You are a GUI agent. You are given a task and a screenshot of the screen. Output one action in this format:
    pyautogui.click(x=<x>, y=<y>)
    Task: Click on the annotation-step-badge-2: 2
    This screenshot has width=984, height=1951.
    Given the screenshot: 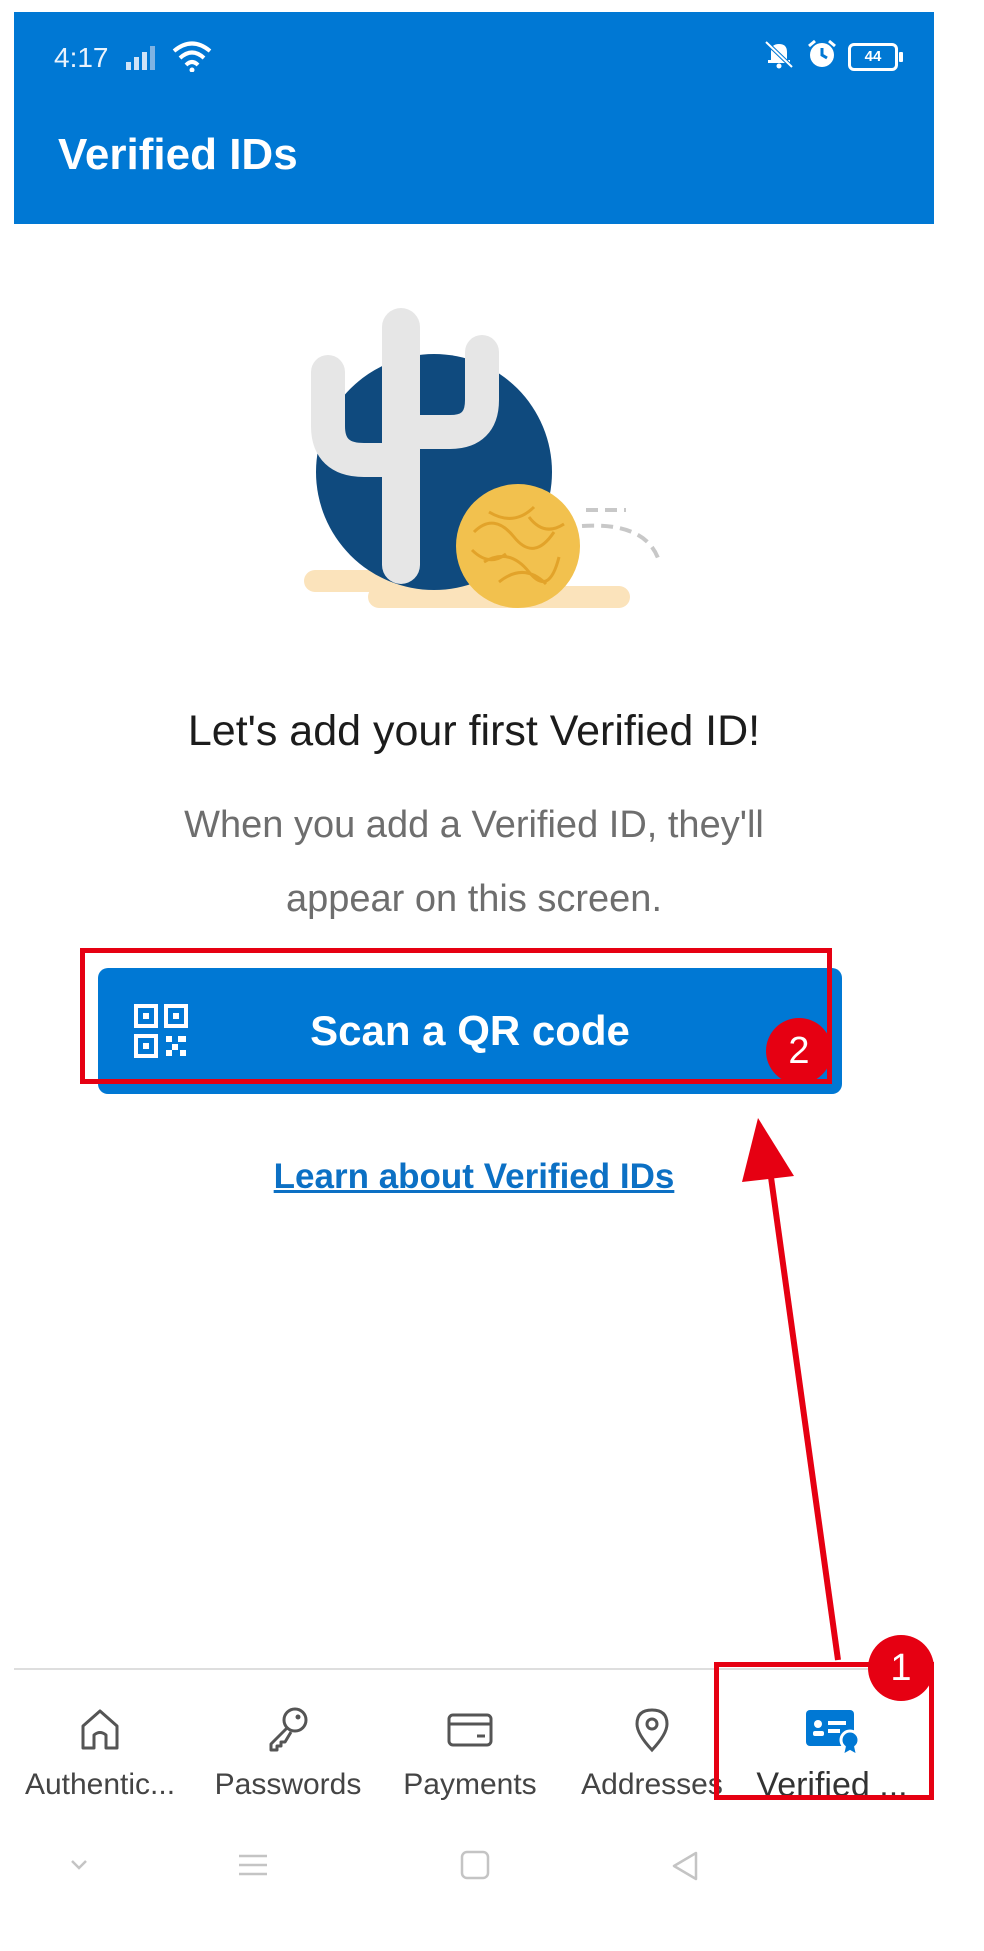 What is the action you would take?
    pyautogui.click(x=799, y=1051)
    